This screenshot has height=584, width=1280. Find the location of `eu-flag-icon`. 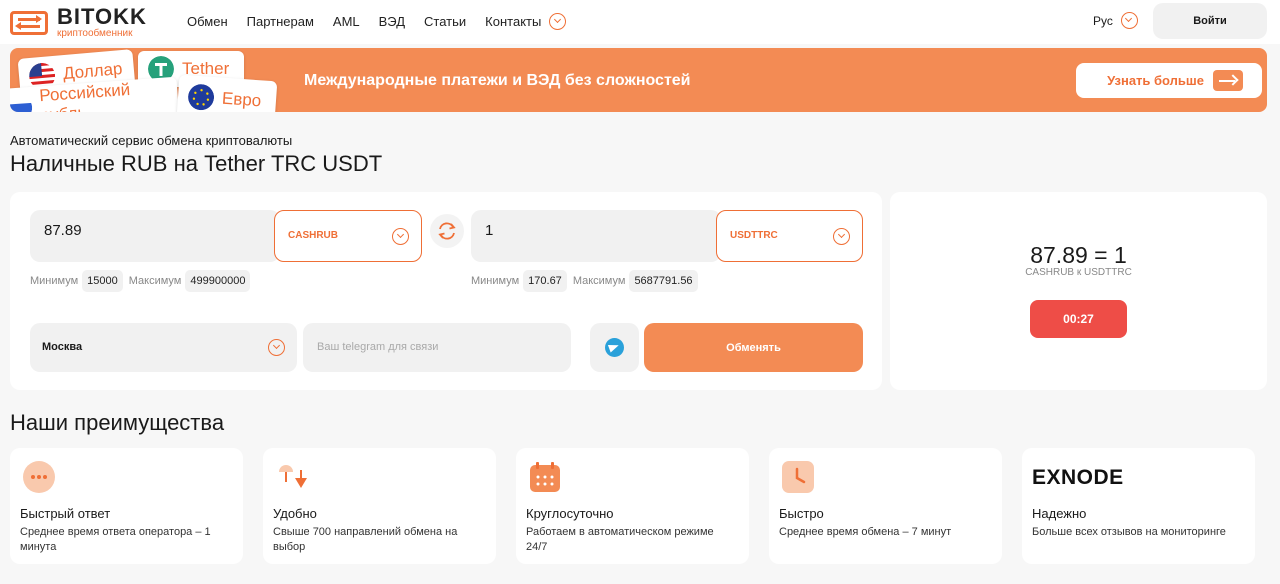

eu-flag-icon is located at coordinates (201, 97).